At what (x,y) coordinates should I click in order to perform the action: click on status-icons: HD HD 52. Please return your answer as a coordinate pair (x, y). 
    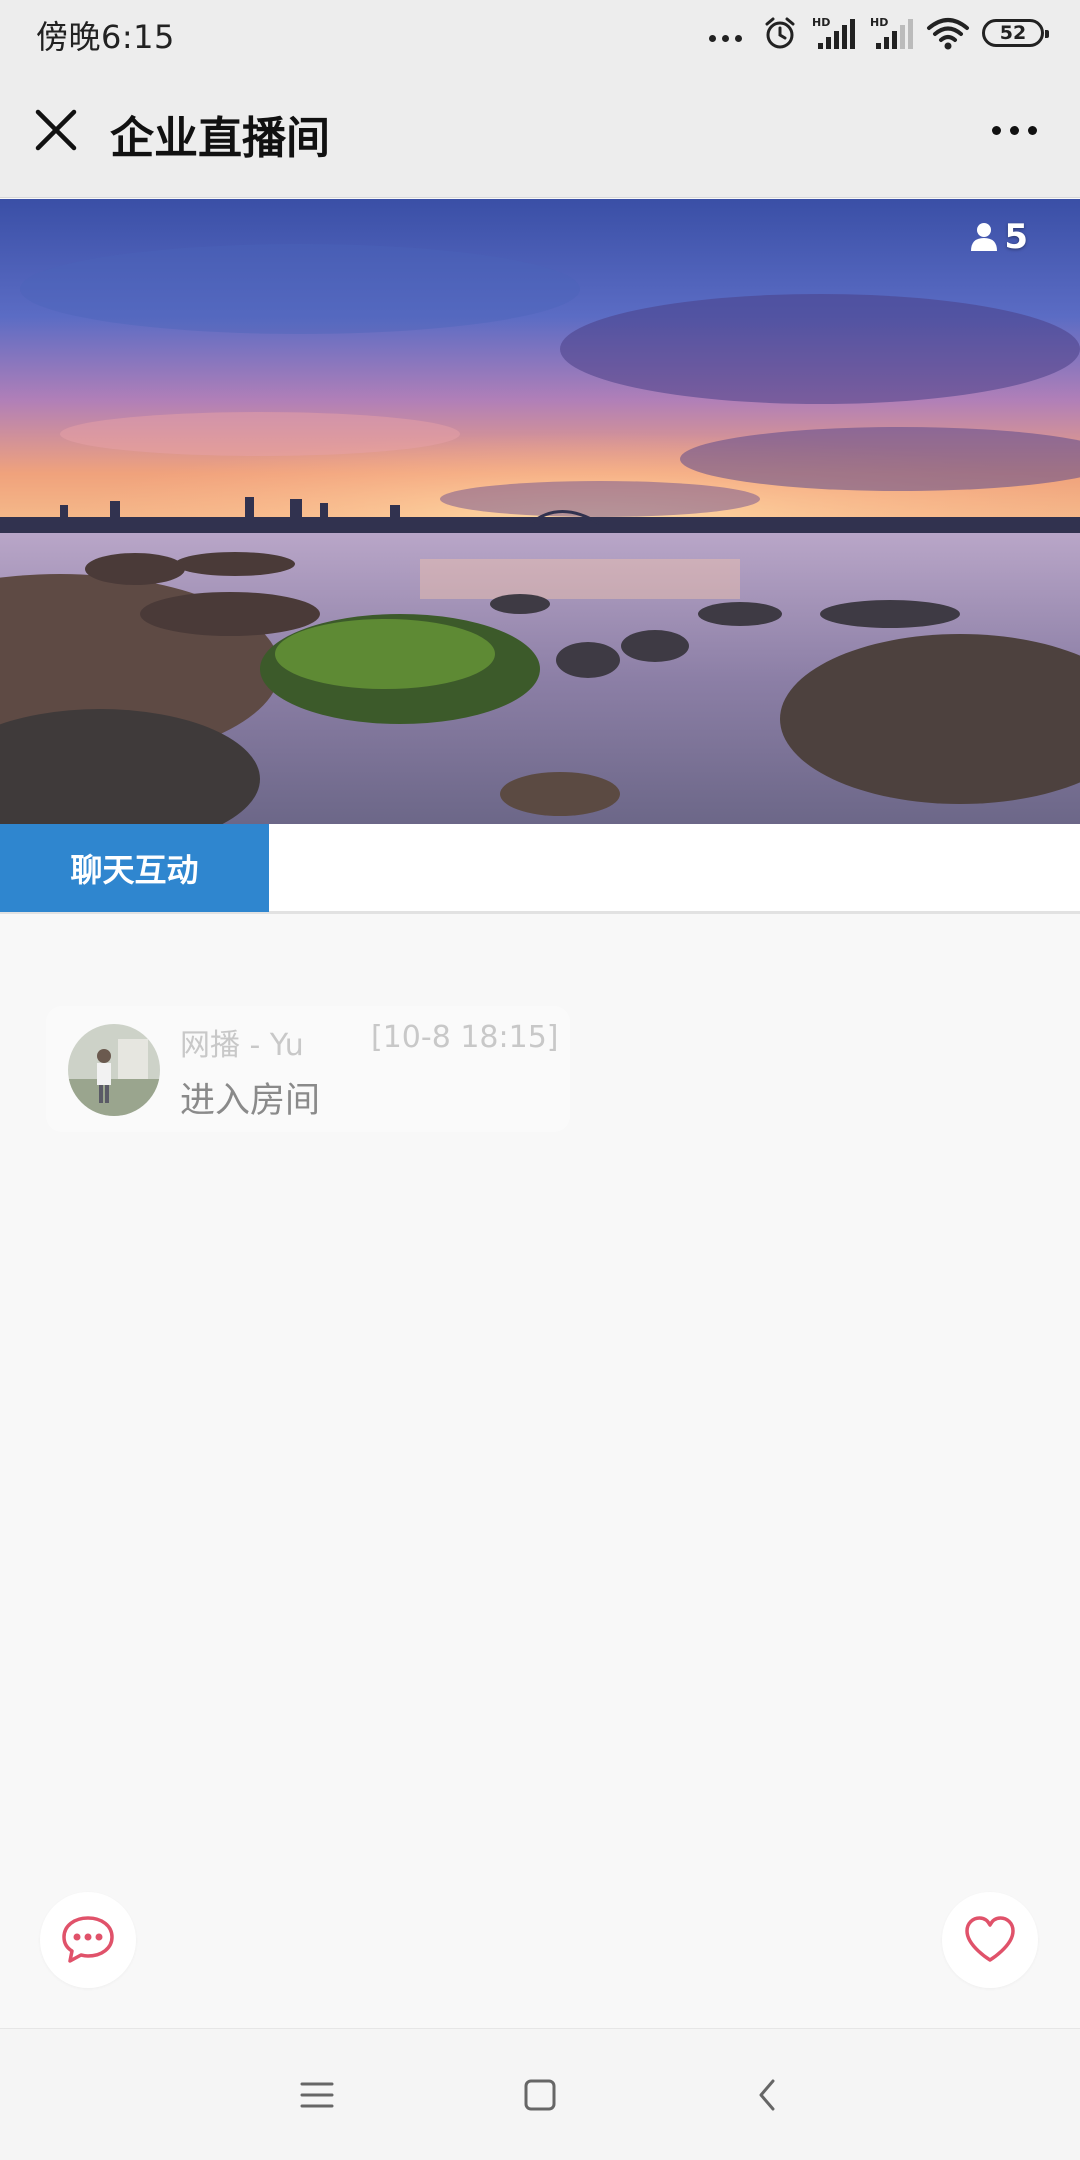
    Looking at the image, I should click on (879, 33).